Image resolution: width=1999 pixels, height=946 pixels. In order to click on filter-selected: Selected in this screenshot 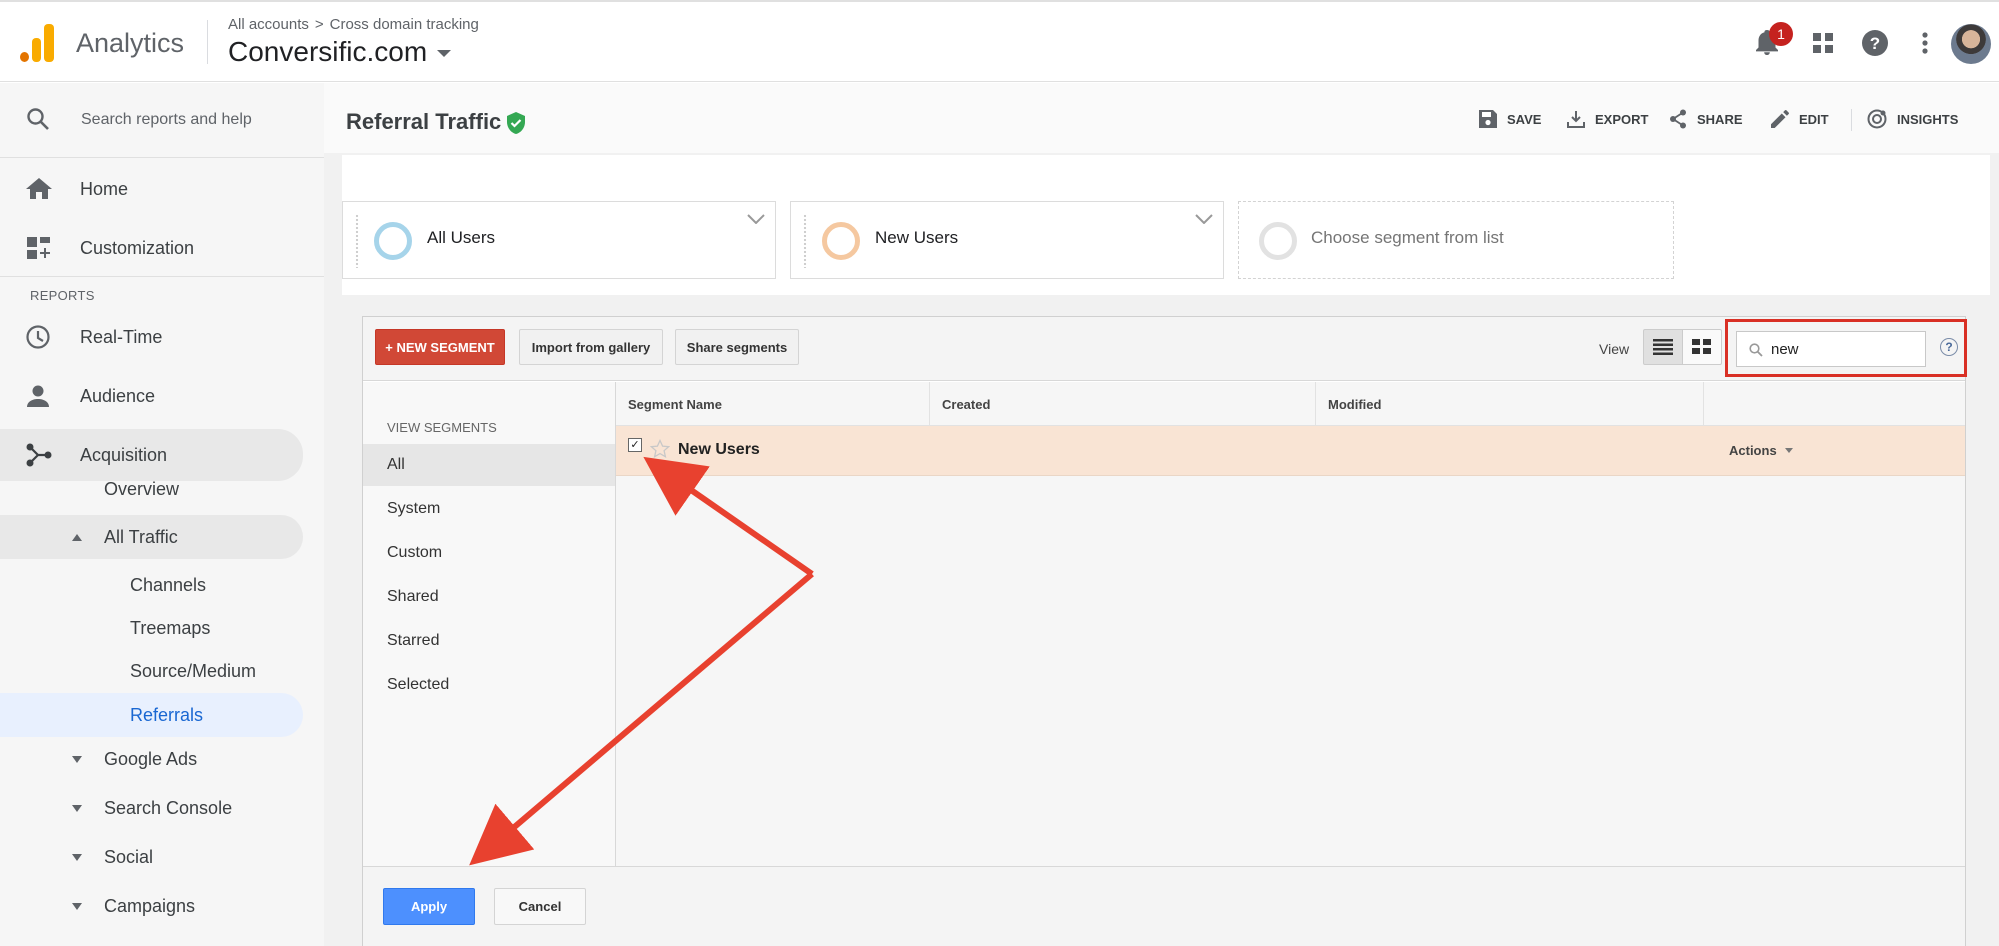, I will do `click(489, 685)`.